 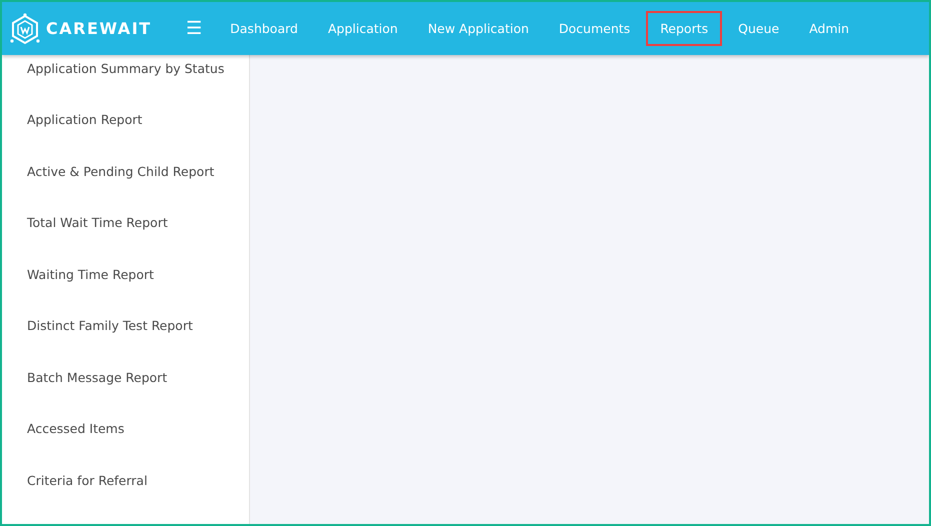 I want to click on brand-name: CAREWAIT, so click(x=99, y=28).